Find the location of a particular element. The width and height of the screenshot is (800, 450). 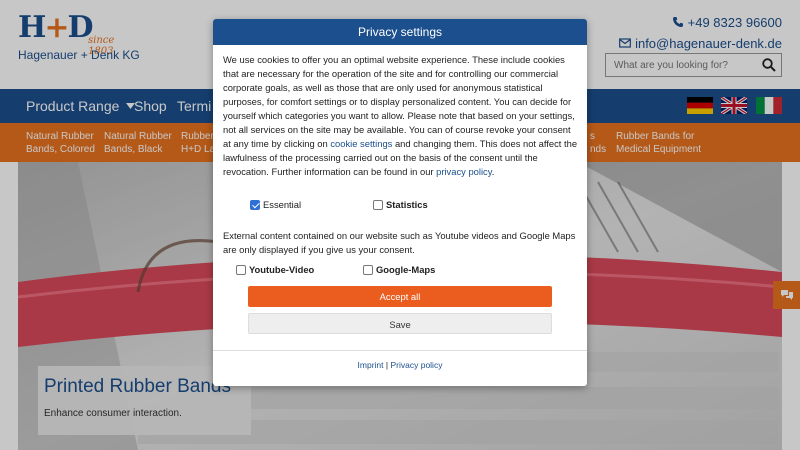

google-maps-label: Google-Maps is located at coordinates (406, 269).